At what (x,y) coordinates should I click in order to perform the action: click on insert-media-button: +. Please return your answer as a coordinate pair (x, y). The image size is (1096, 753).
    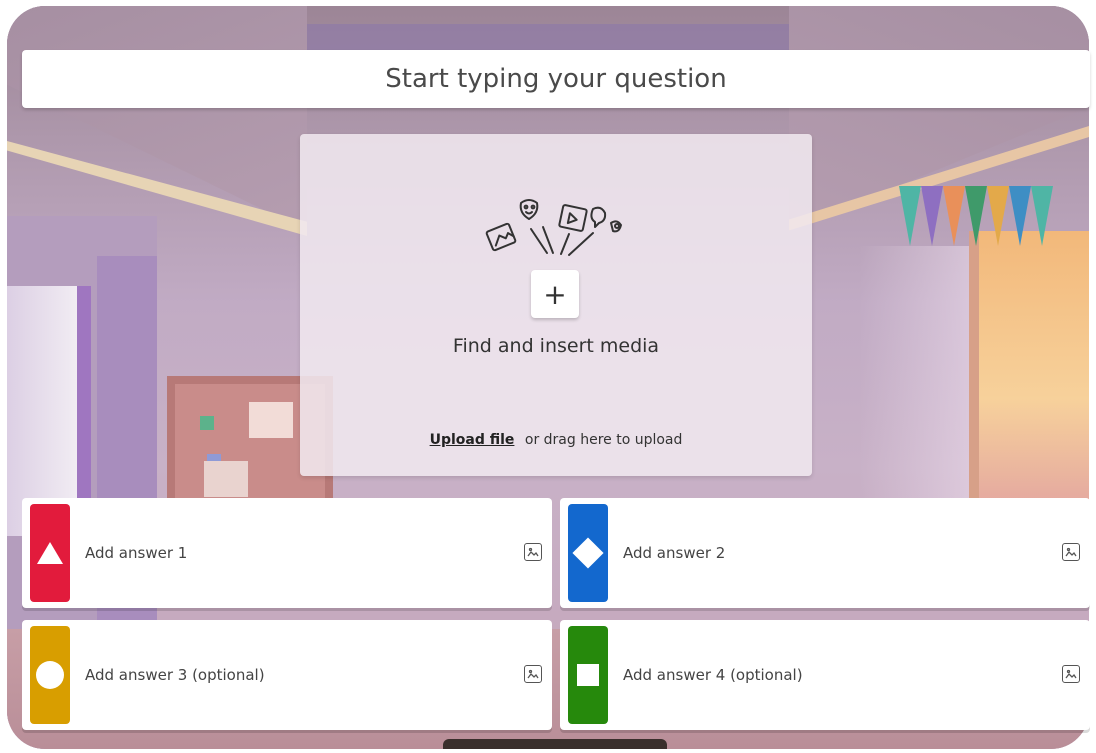
    Looking at the image, I should click on (555, 294).